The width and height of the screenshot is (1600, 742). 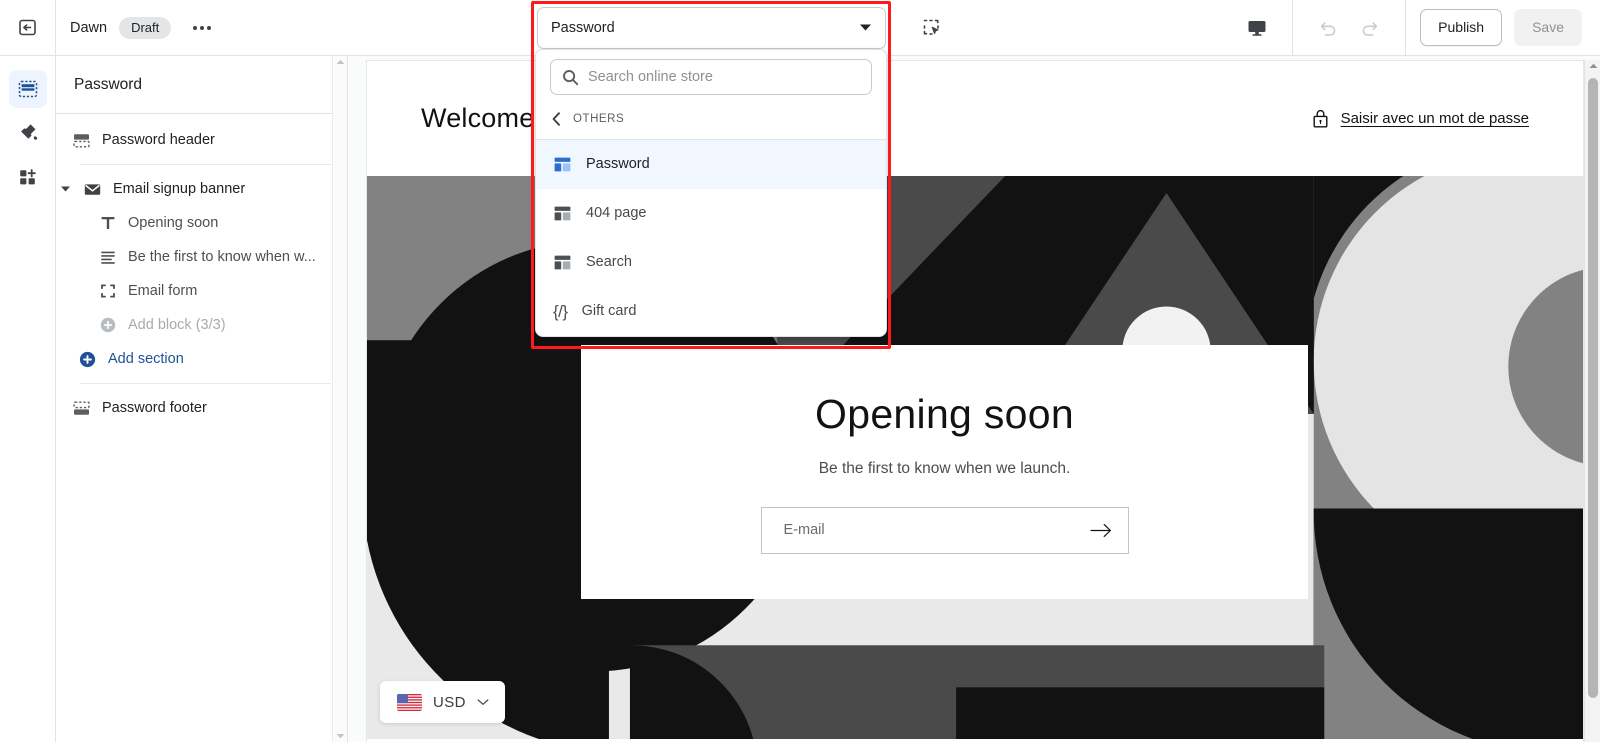 What do you see at coordinates (201, 359) in the screenshot?
I see `sidebar-add-section-button: Add section` at bounding box center [201, 359].